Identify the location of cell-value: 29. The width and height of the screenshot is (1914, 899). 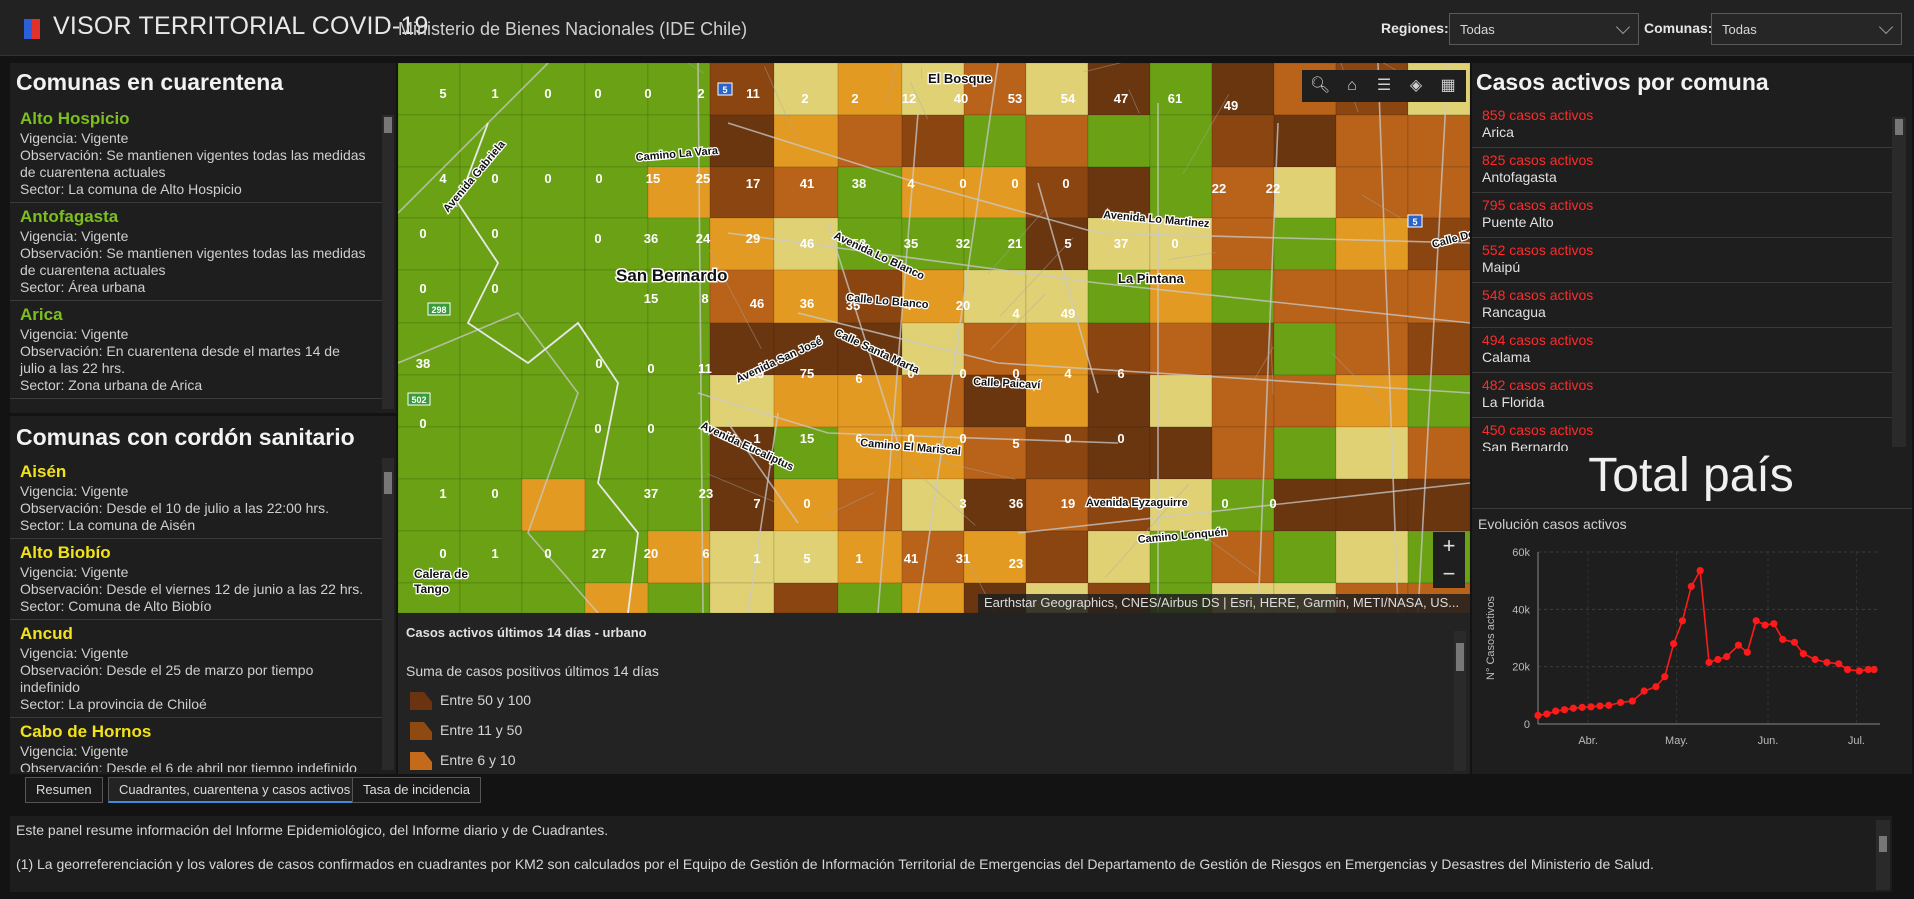
(753, 238).